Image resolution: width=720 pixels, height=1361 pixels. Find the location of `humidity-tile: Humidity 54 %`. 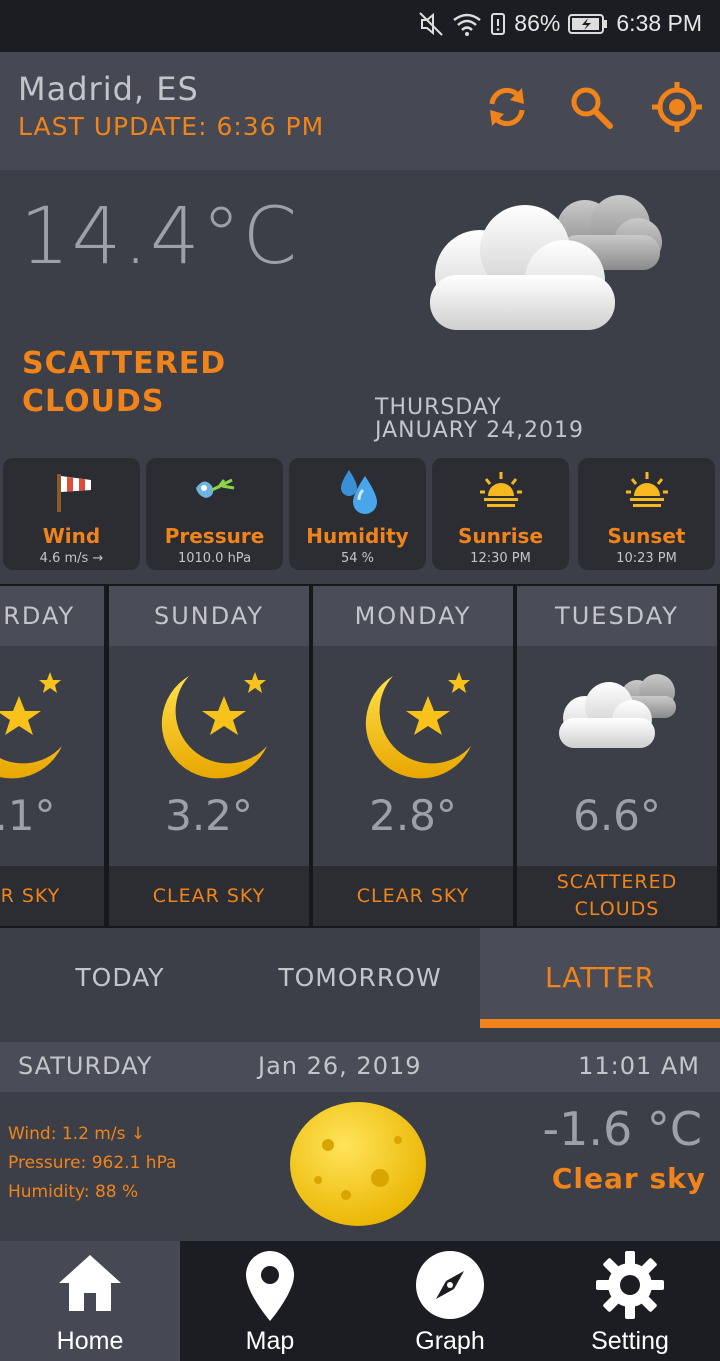

humidity-tile: Humidity 54 % is located at coordinates (357, 514).